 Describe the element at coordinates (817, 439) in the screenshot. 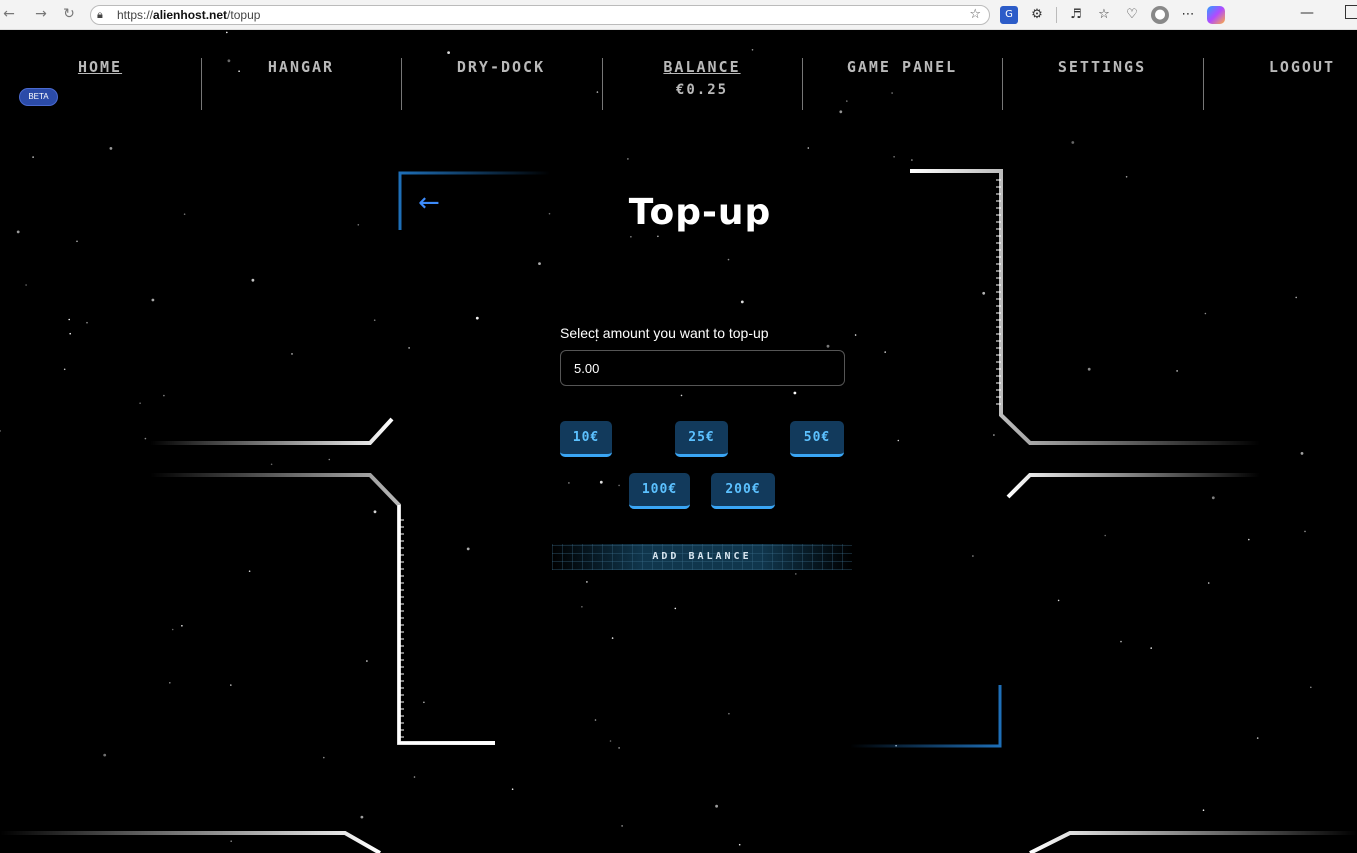

I see `preset-50-button: 50€` at that location.